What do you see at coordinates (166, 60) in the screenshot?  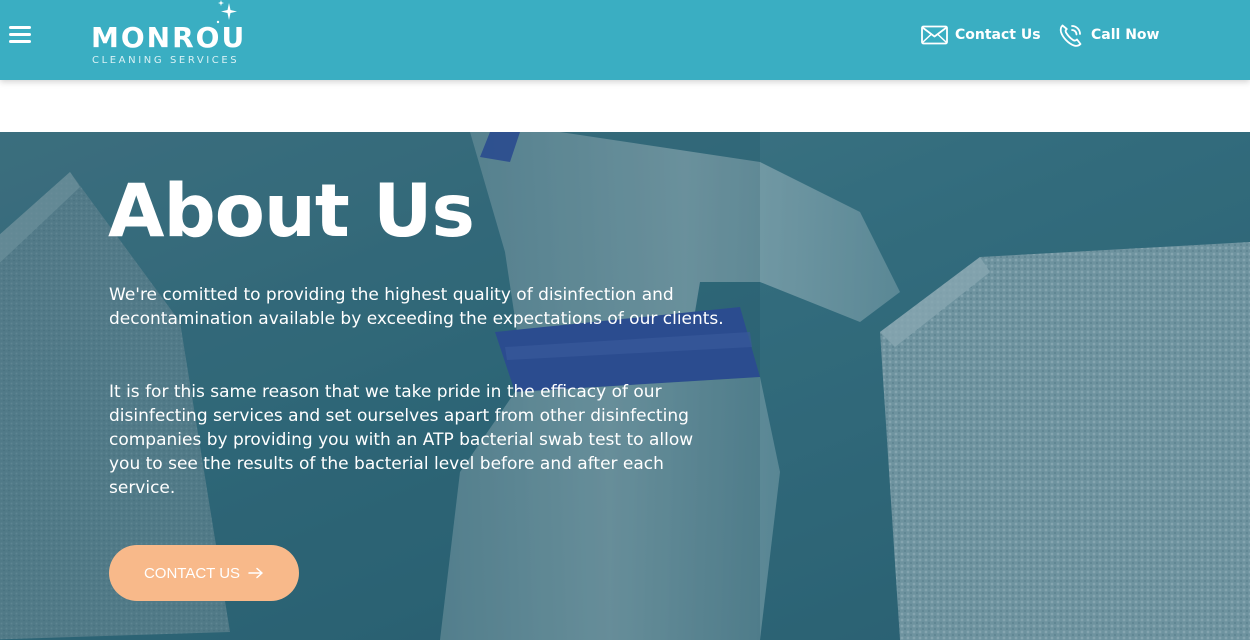 I see `logo-tagline: CLEANING SERVICES` at bounding box center [166, 60].